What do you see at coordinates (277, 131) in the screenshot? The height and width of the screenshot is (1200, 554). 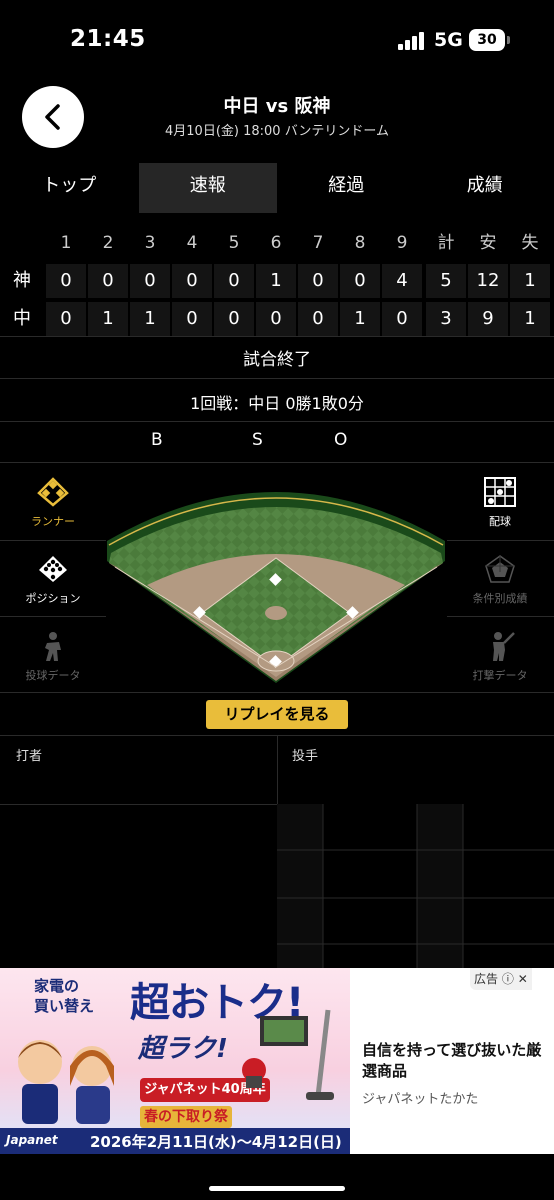 I see `match-info: 4月10日(金) 18:00 バンテリンドーム` at bounding box center [277, 131].